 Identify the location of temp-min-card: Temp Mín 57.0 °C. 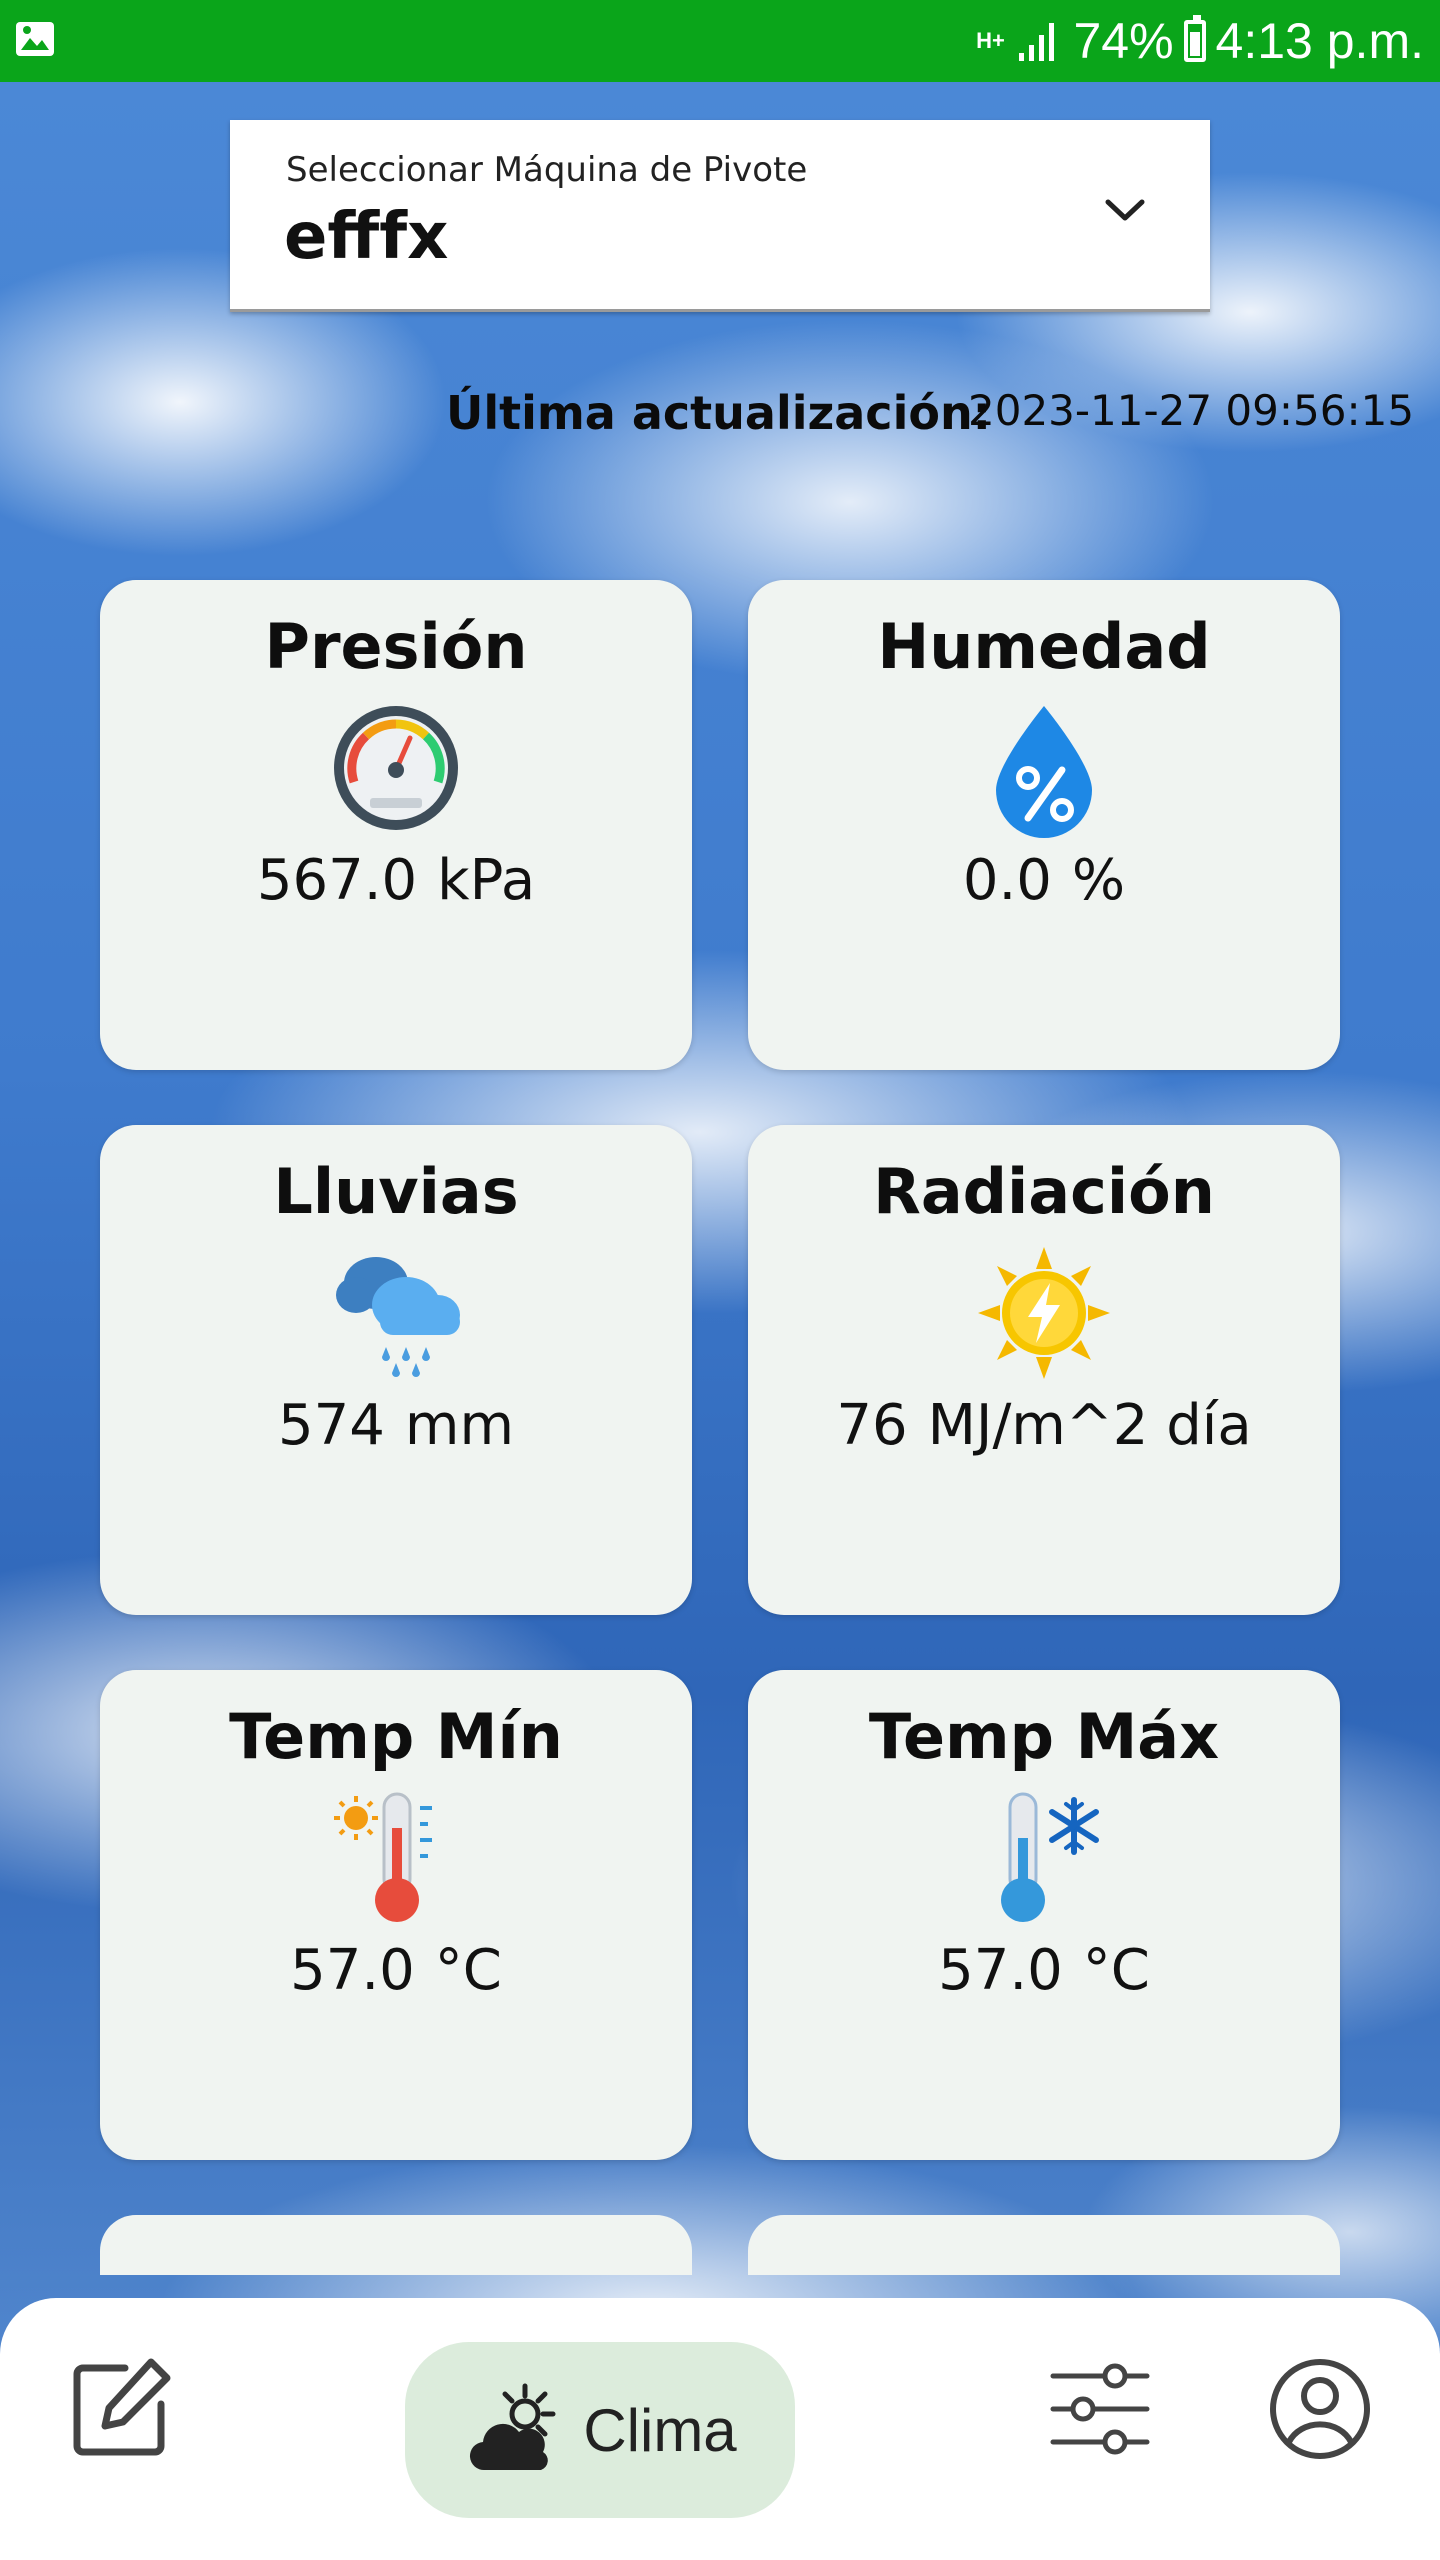
(396, 1915).